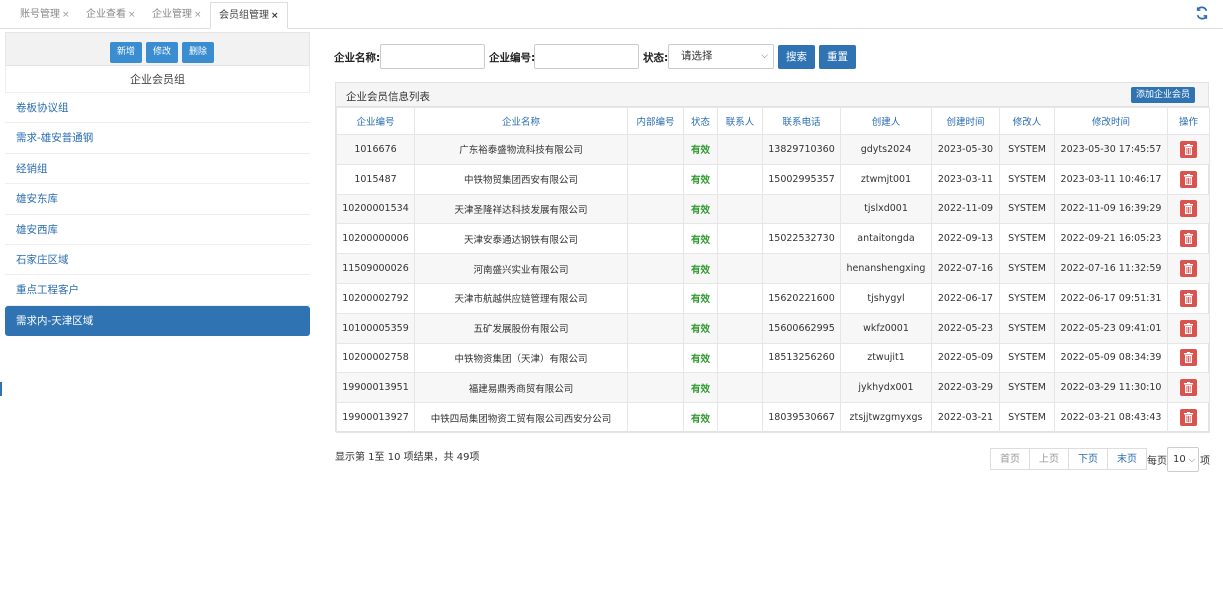  Describe the element at coordinates (1202, 13) in the screenshot. I see `refresh-icon` at that location.